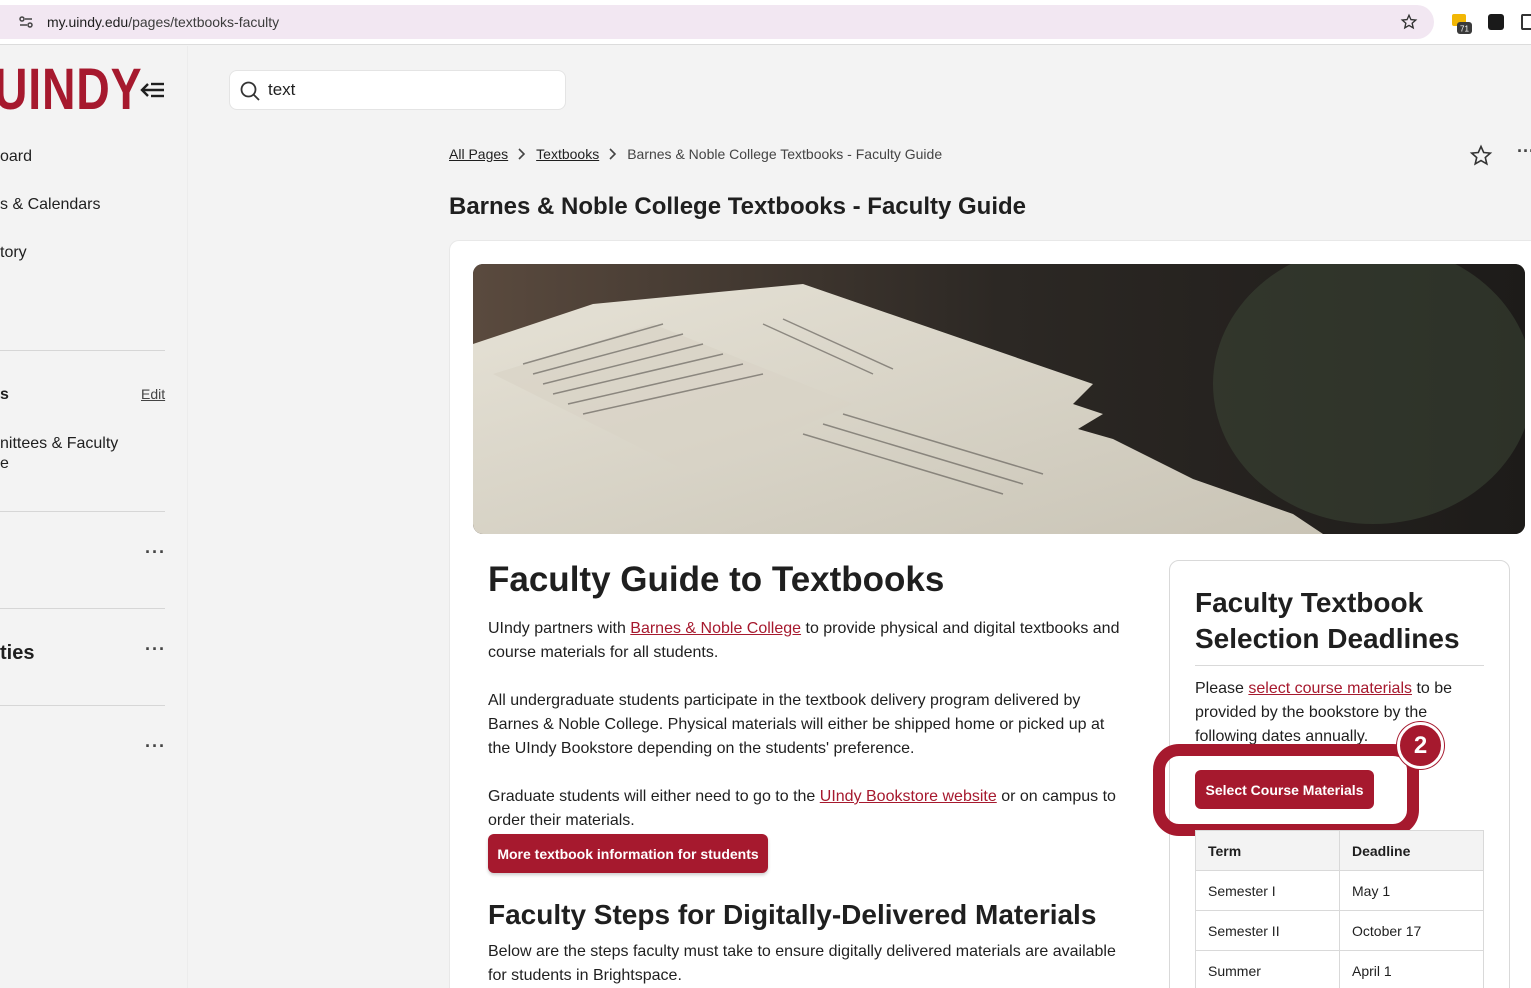 The width and height of the screenshot is (1531, 988). I want to click on section-title-communities: ties, so click(17, 653).